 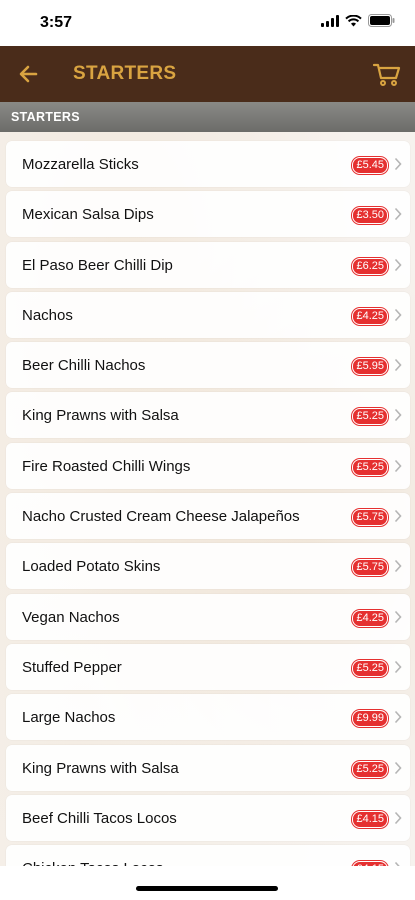 I want to click on item-name: Mozzarella Sticks, so click(x=80, y=164).